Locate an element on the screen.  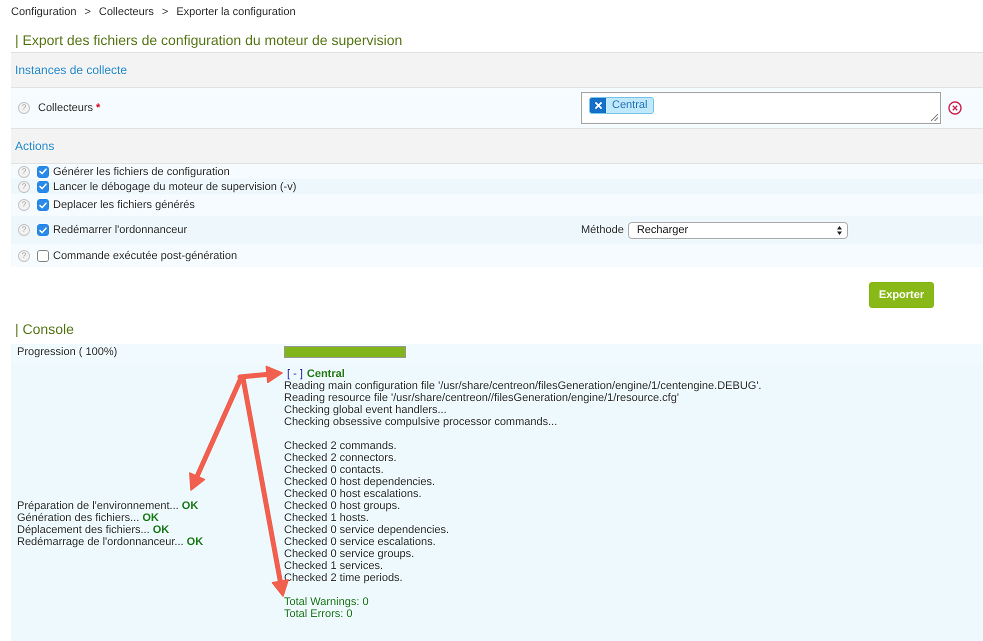
method-select: Recharger is located at coordinates (738, 230).